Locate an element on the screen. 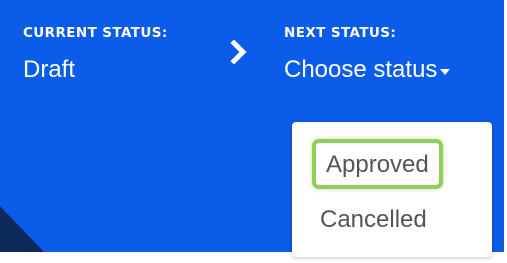  caret-down-icon is located at coordinates (445, 72).